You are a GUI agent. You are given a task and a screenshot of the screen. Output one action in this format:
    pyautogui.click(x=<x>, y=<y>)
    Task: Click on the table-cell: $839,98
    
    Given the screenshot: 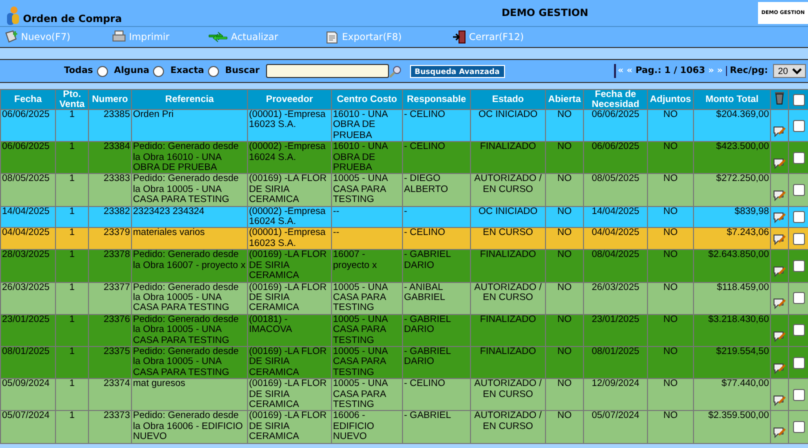 What is the action you would take?
    pyautogui.click(x=732, y=217)
    